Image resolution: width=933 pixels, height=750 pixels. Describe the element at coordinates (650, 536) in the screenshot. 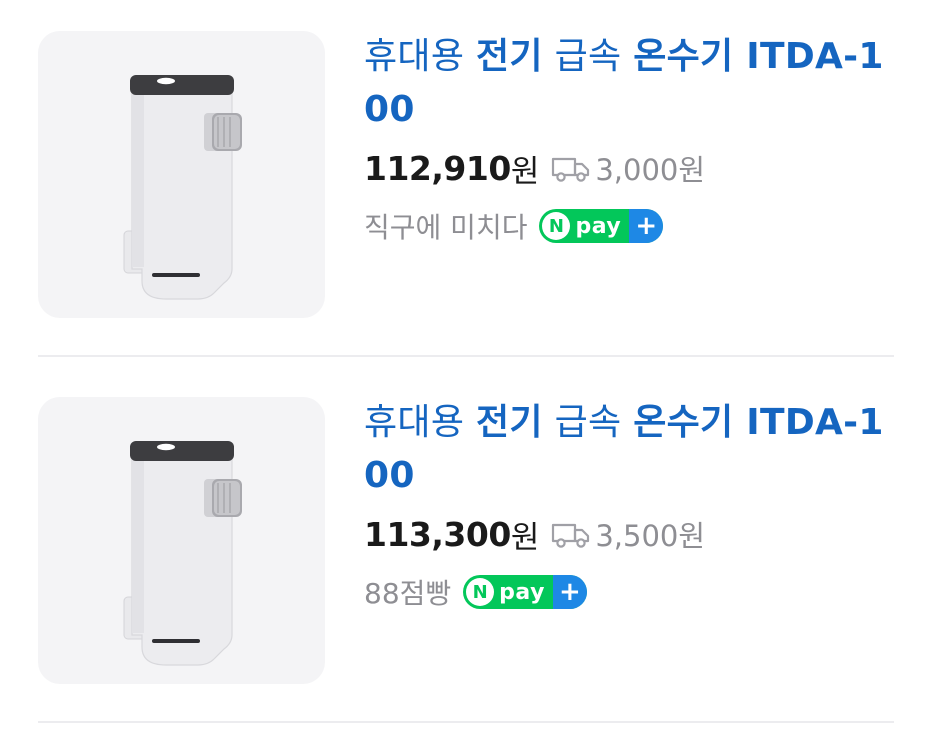

I see `shipping-fee: 3,500원` at that location.